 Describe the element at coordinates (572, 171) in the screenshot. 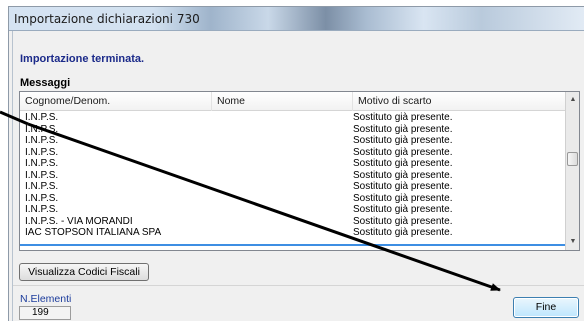

I see `vertical-scrollbar: ▲ ▼` at that location.